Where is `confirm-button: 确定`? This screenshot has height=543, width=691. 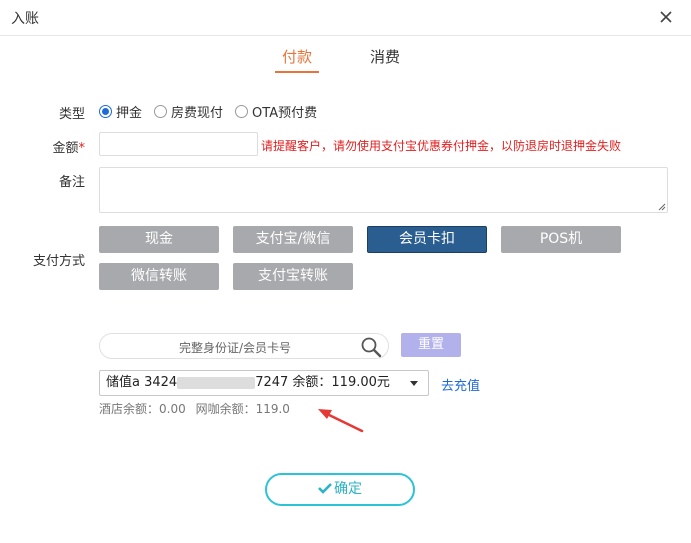 confirm-button: 确定 is located at coordinates (340, 489).